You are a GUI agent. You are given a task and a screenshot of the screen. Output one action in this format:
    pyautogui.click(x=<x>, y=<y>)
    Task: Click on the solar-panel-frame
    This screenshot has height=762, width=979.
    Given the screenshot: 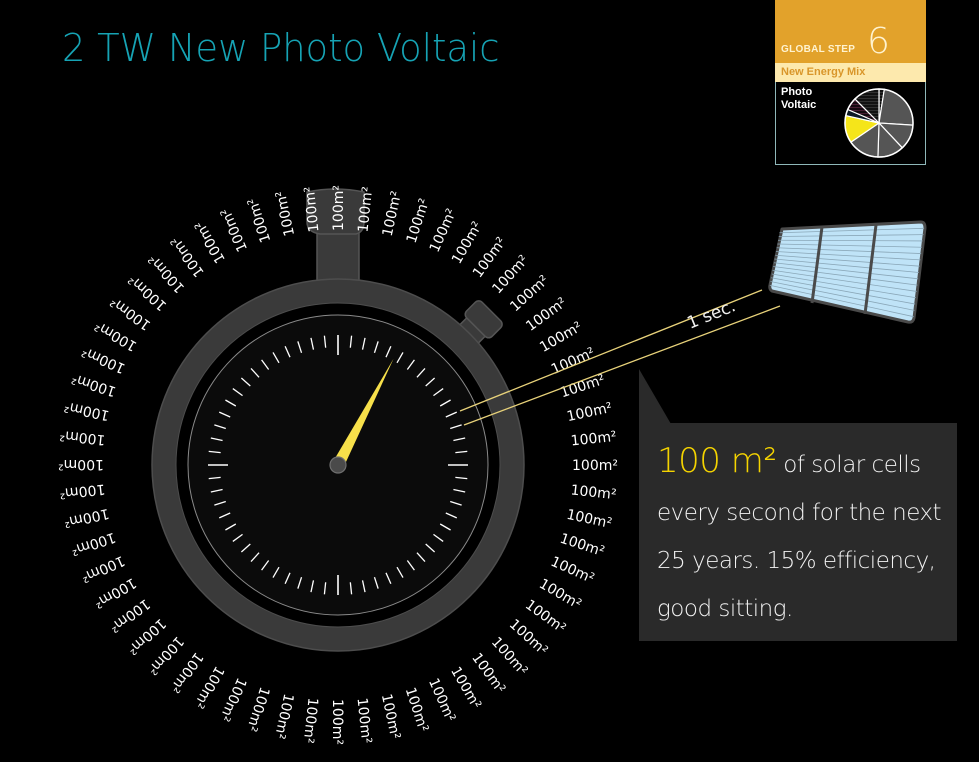 What is the action you would take?
    pyautogui.click(x=847, y=272)
    